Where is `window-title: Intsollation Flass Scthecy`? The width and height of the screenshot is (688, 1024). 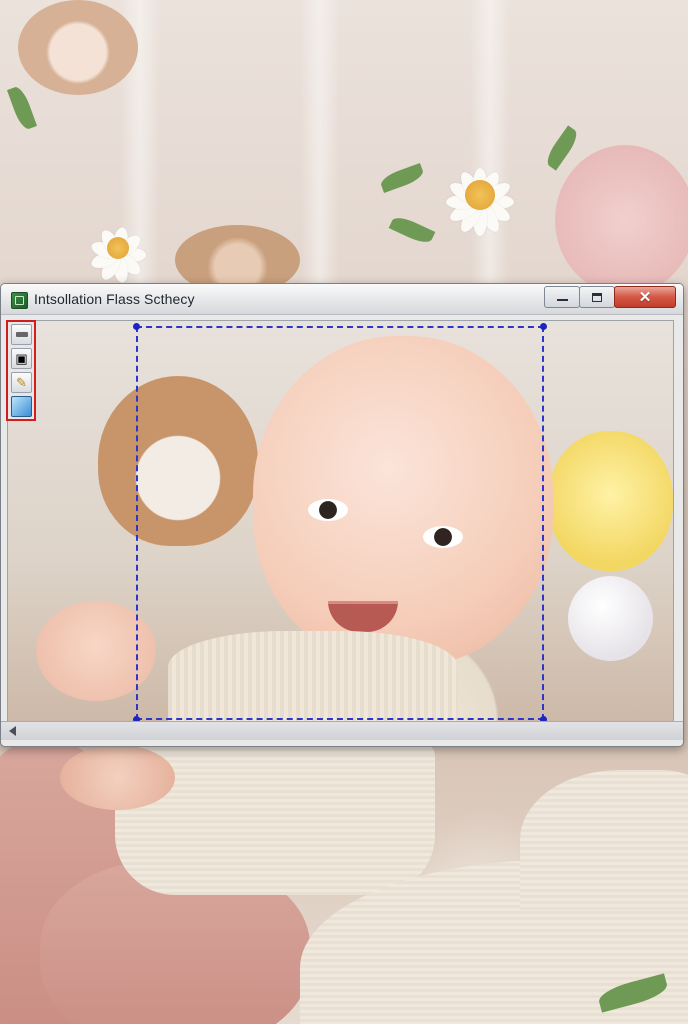
window-title: Intsollation Flass Scthecy is located at coordinates (114, 299).